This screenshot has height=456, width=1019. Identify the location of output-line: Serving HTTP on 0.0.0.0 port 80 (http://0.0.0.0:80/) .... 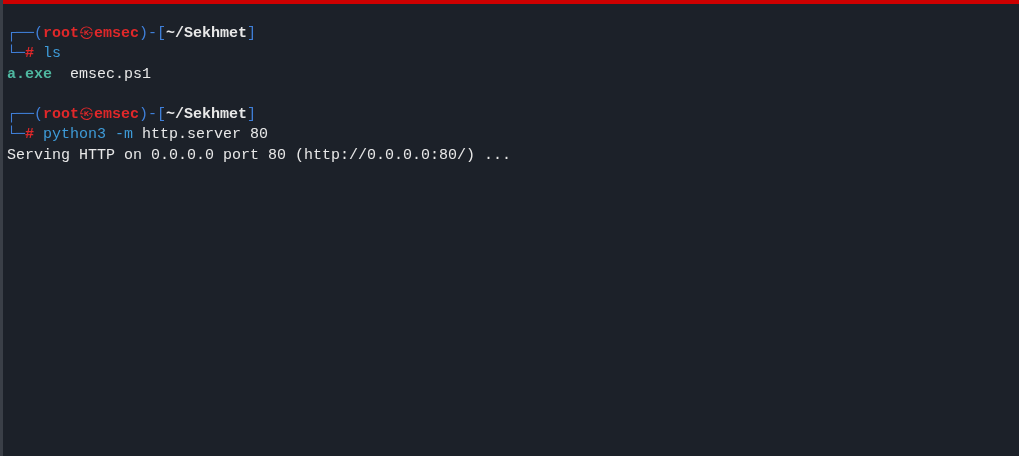
(259, 155).